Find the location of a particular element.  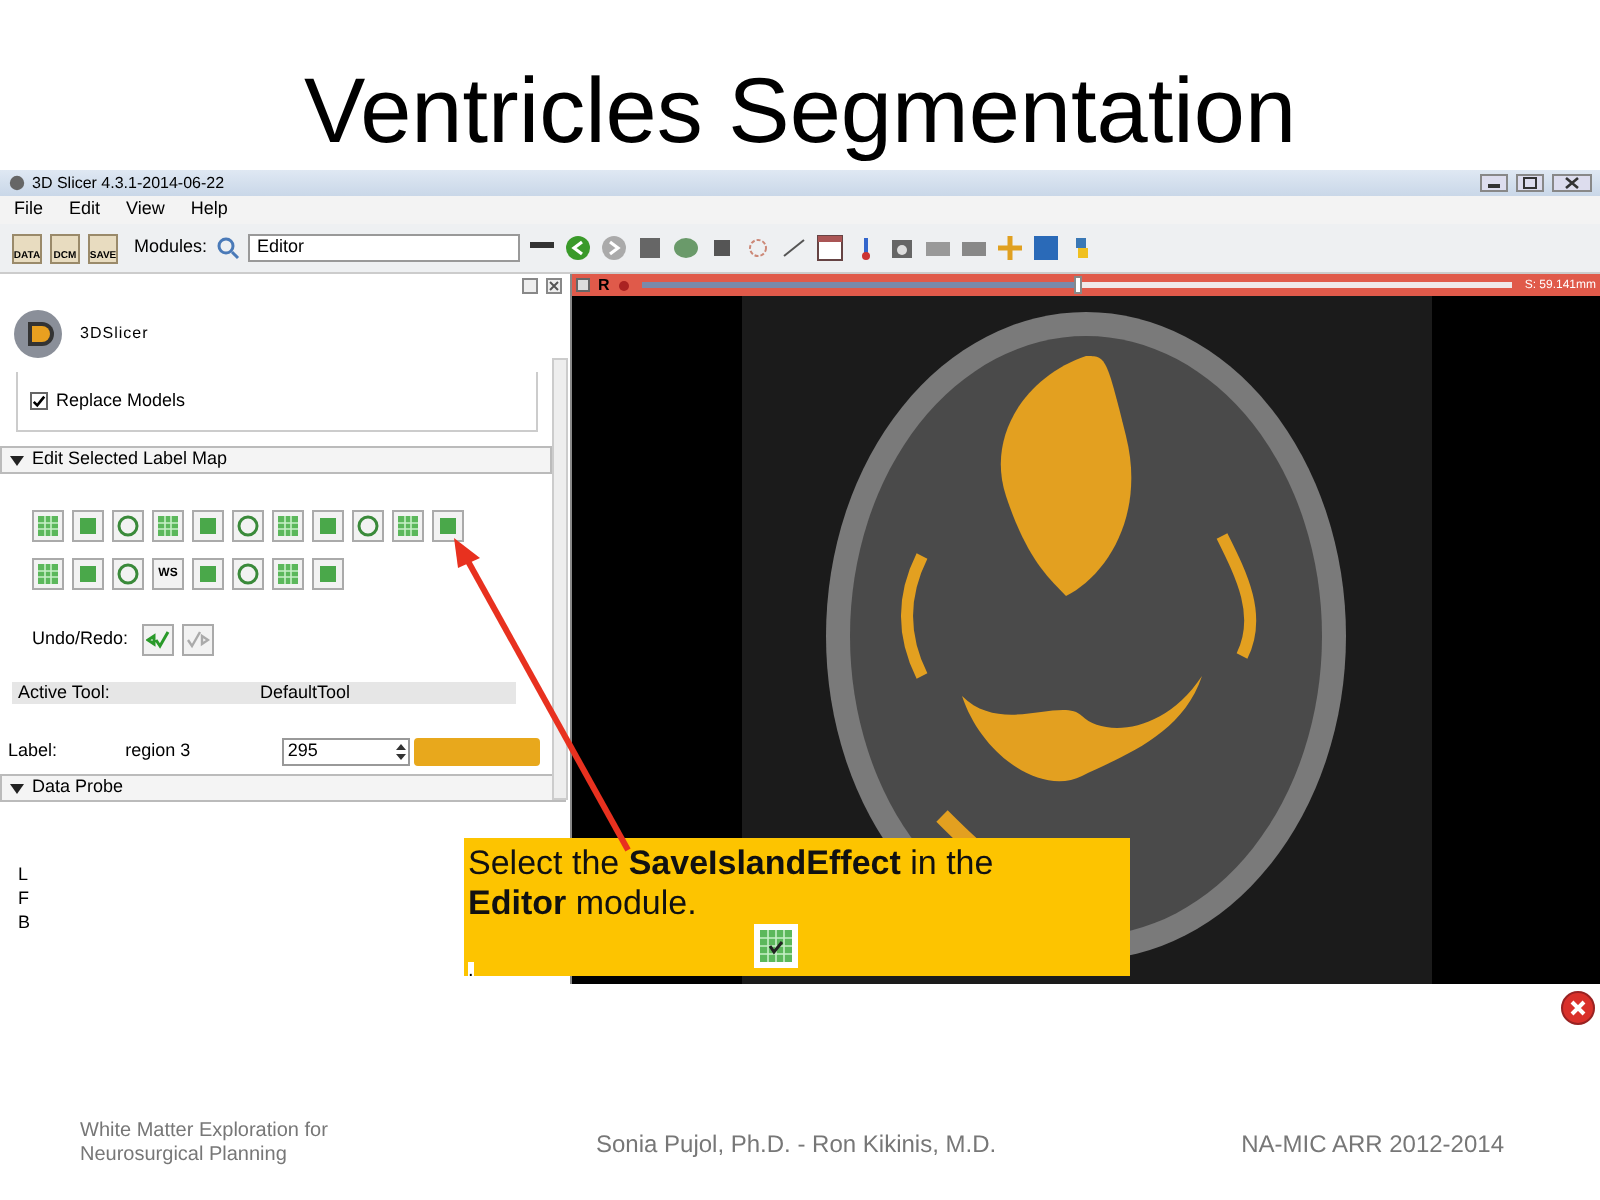

dots-icon is located at coordinates (757, 248).